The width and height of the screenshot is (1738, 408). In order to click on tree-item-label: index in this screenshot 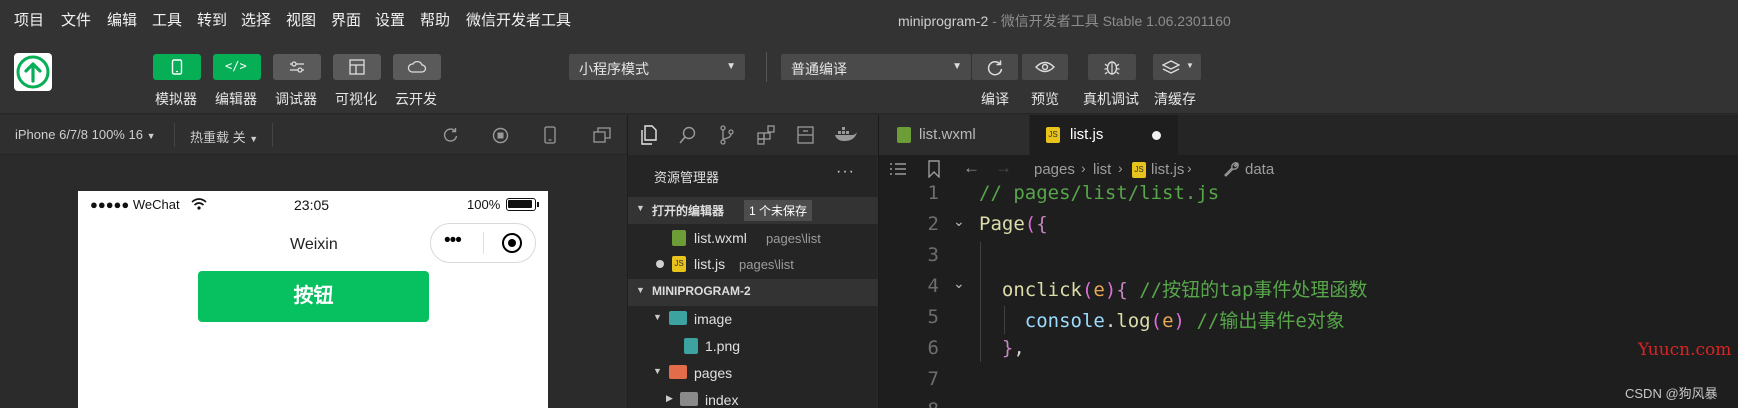, I will do `click(722, 400)`.